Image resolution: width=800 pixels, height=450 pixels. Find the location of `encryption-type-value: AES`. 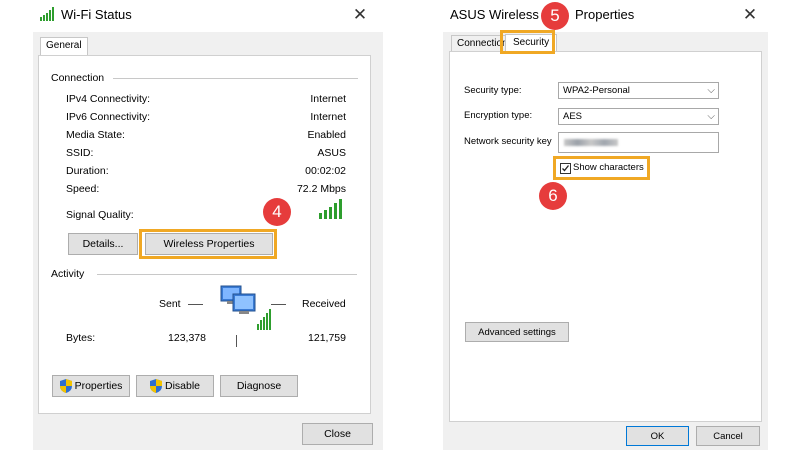

encryption-type-value: AES is located at coordinates (573, 116).